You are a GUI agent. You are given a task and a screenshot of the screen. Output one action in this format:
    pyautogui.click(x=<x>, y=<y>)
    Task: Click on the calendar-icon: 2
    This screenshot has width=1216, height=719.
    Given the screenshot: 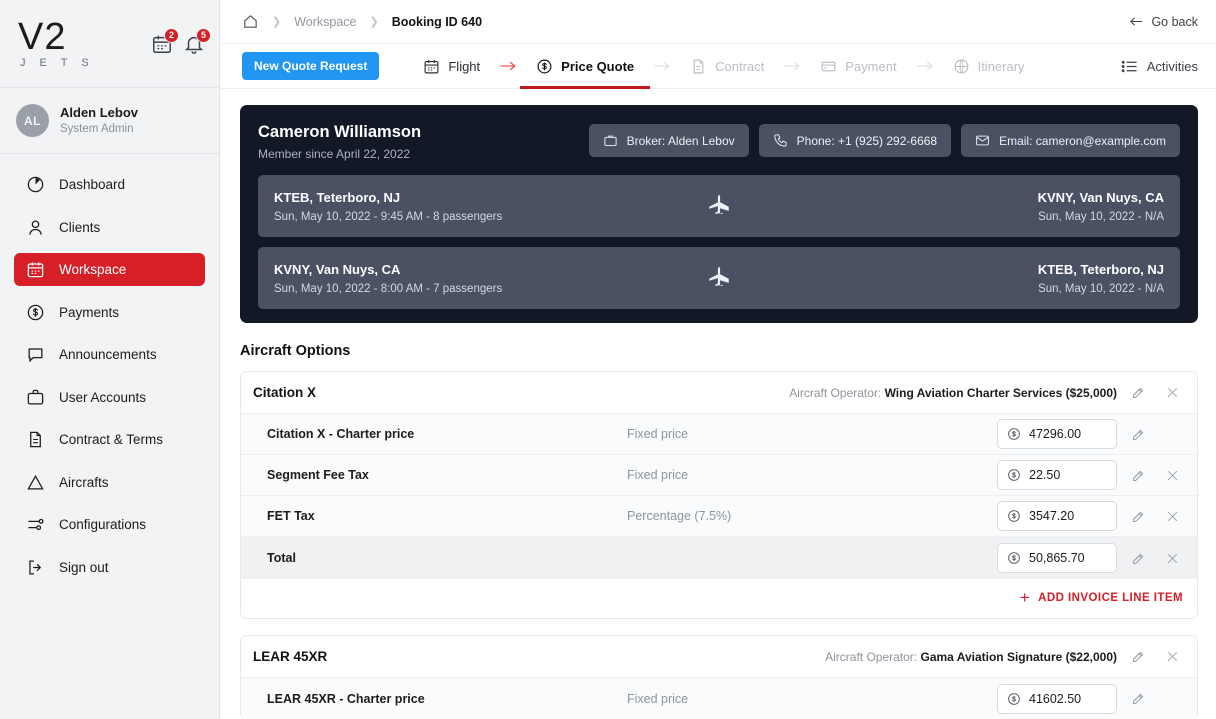 What is the action you would take?
    pyautogui.click(x=165, y=41)
    